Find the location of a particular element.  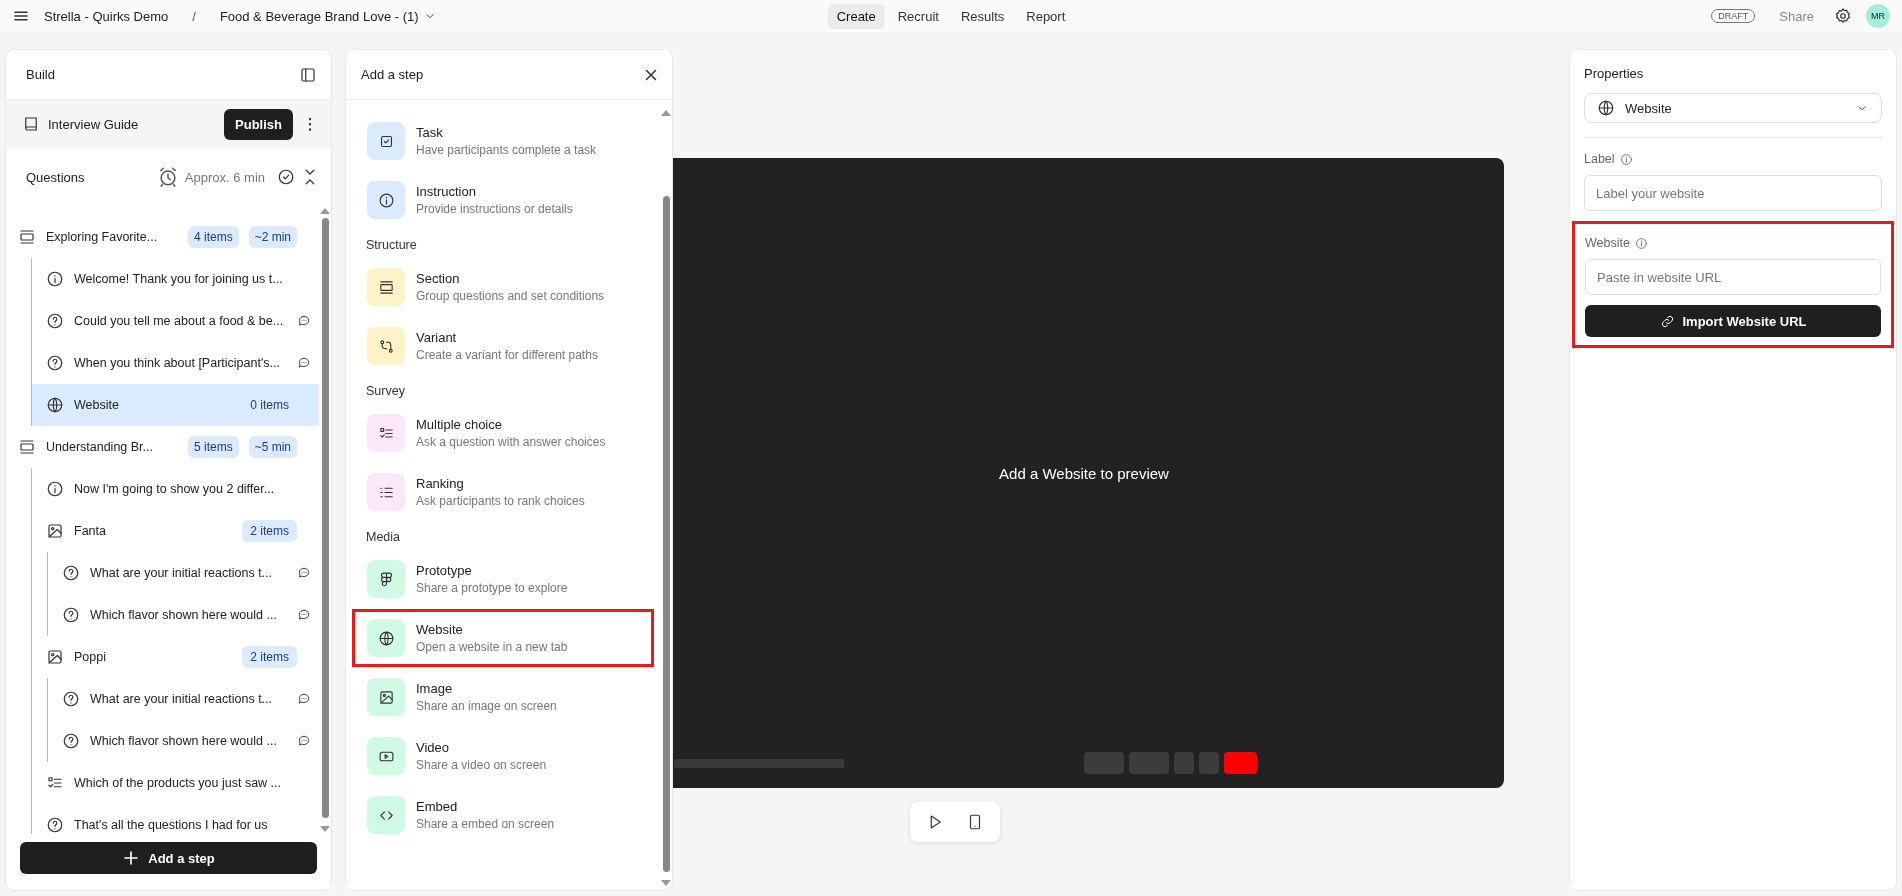

publish-button: Publish is located at coordinates (258, 124).